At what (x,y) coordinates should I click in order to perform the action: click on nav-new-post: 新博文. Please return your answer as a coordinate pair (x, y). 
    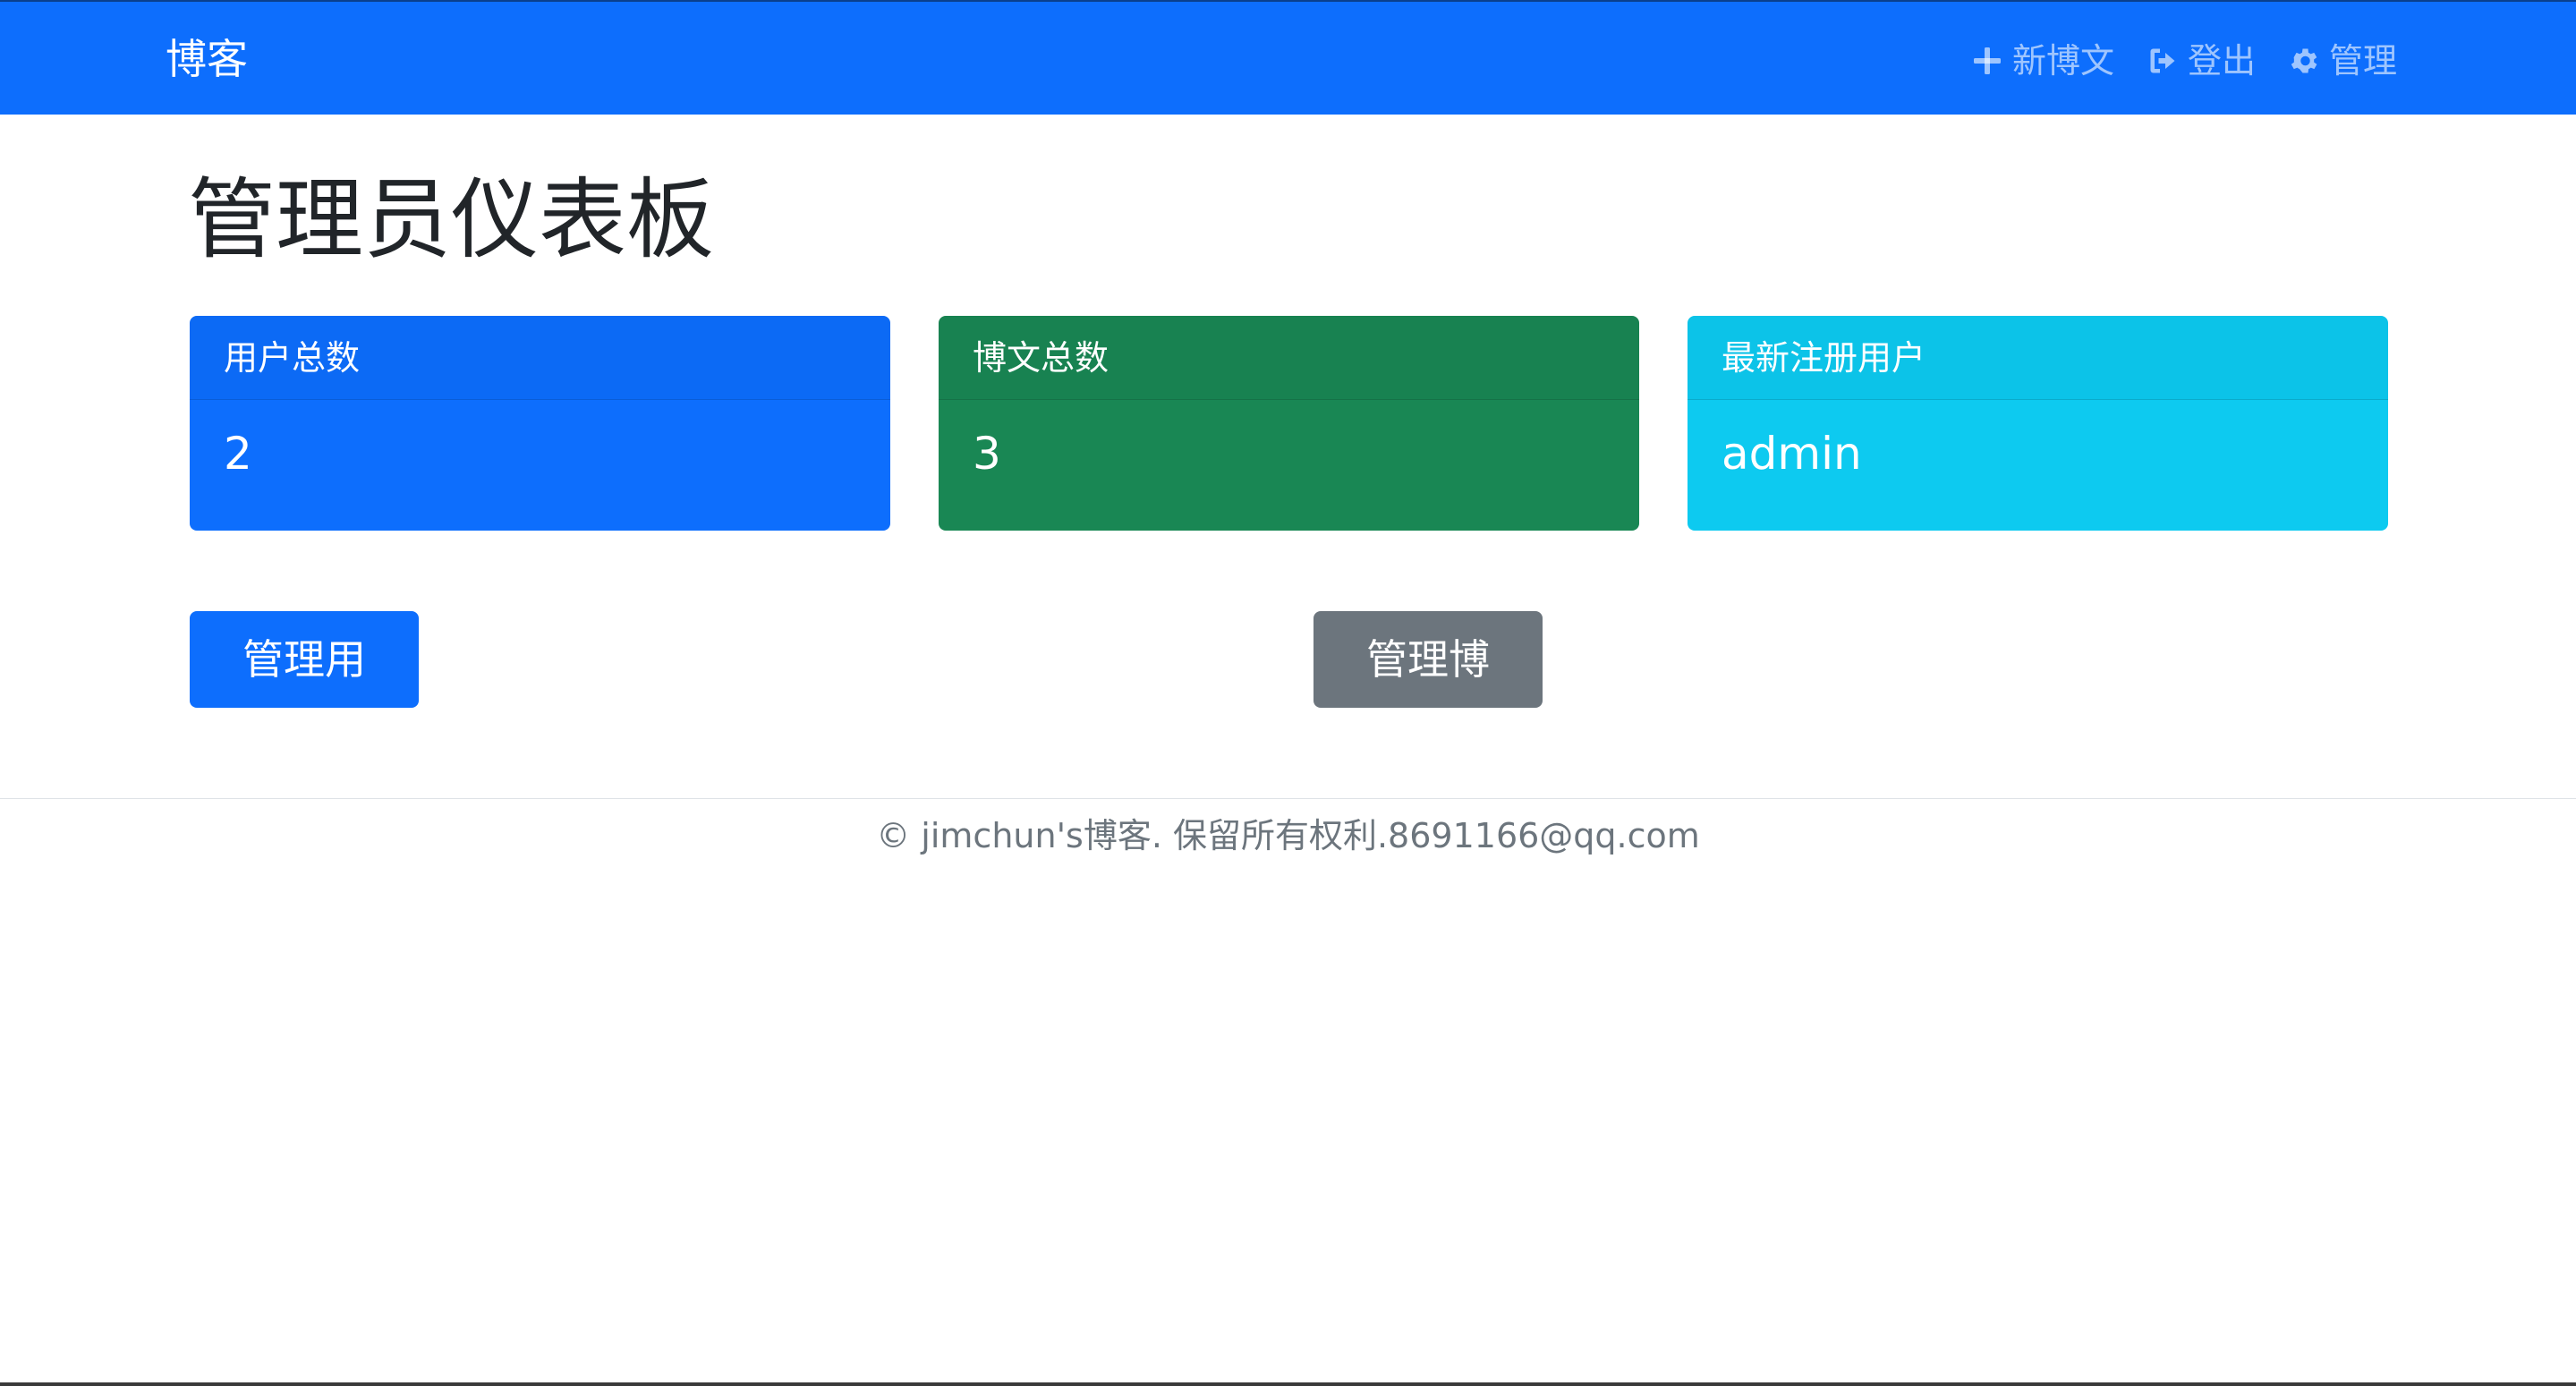
    Looking at the image, I should click on (2042, 61).